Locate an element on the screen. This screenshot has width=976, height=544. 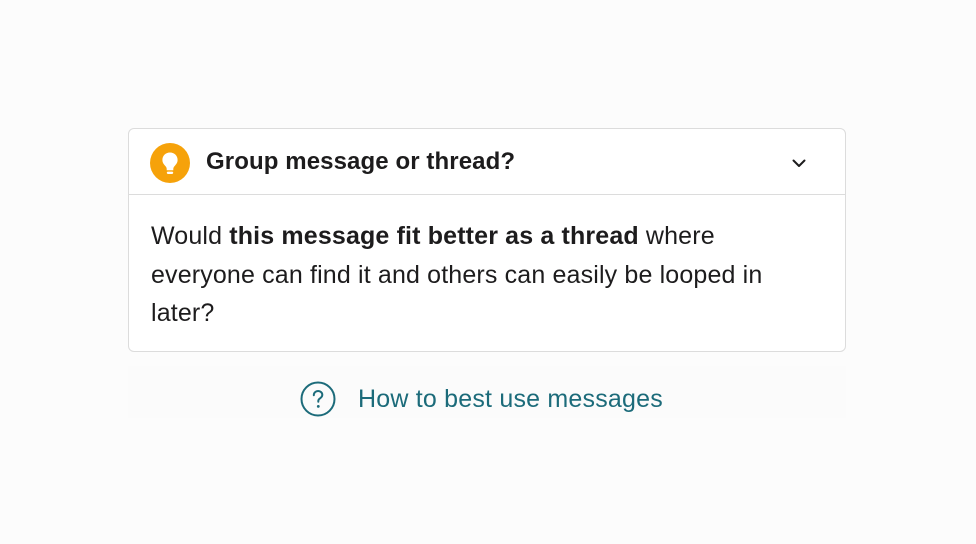
body-text-emphasis: this message fit better as a thread is located at coordinates (434, 236).